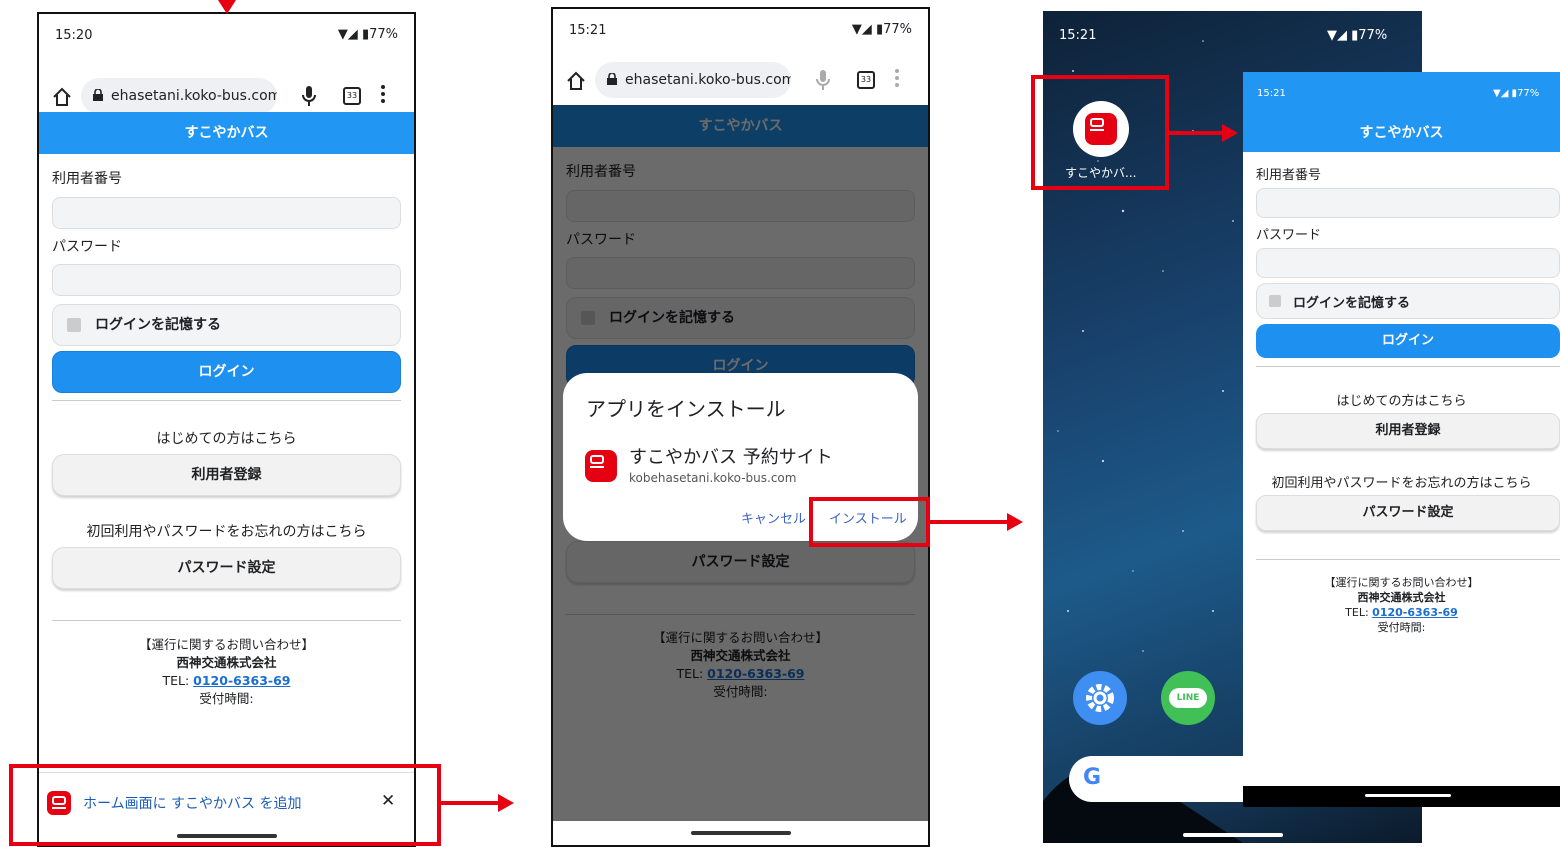  I want to click on browser-toolbar: ehasetani.koko-bus.com 33, so click(740, 82).